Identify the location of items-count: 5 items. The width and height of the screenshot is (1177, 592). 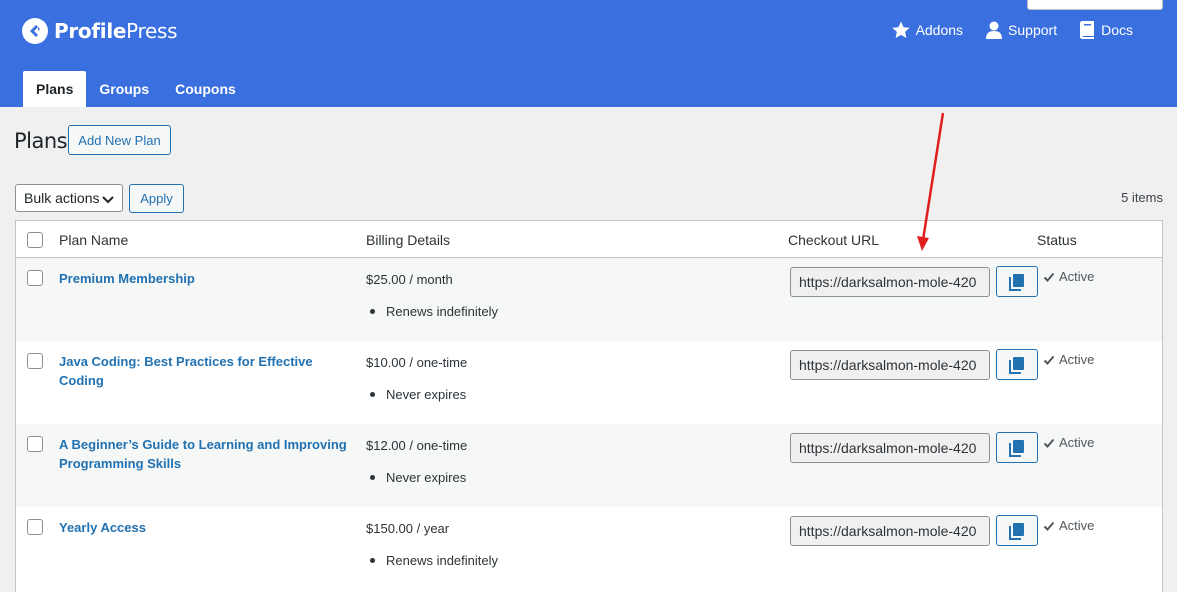
(1142, 197).